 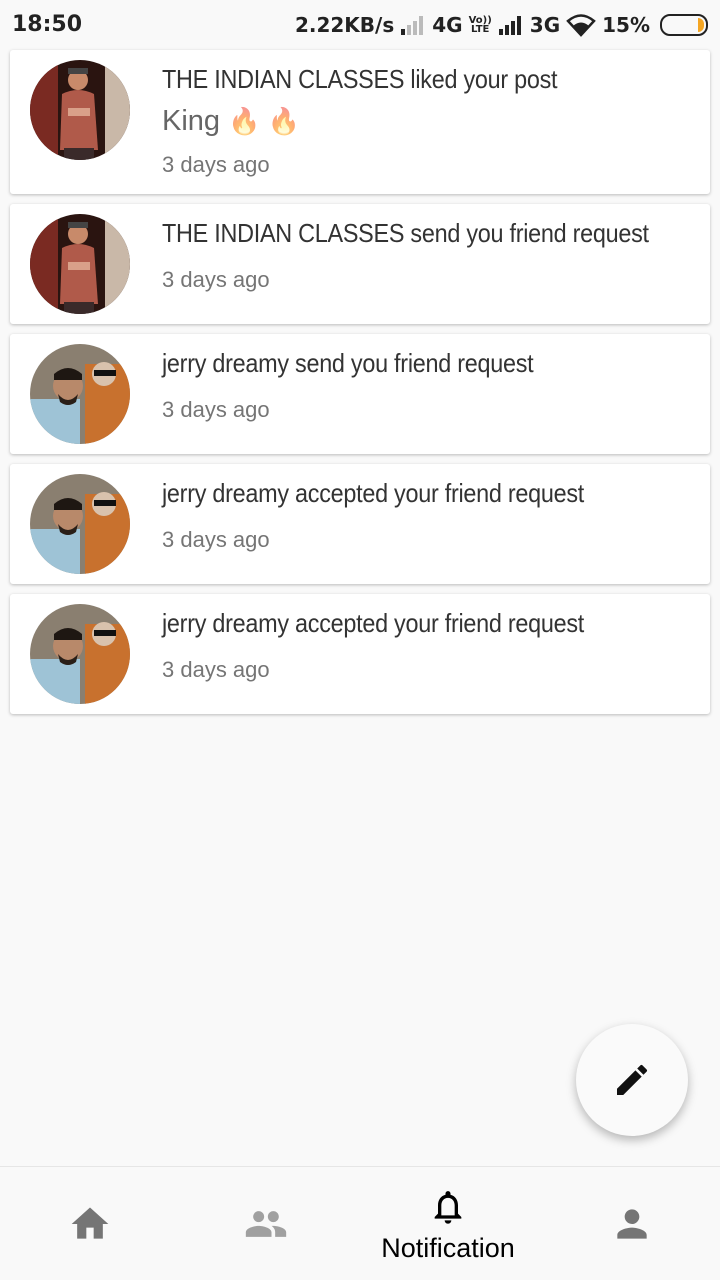 What do you see at coordinates (684, 25) in the screenshot?
I see `battery-icon` at bounding box center [684, 25].